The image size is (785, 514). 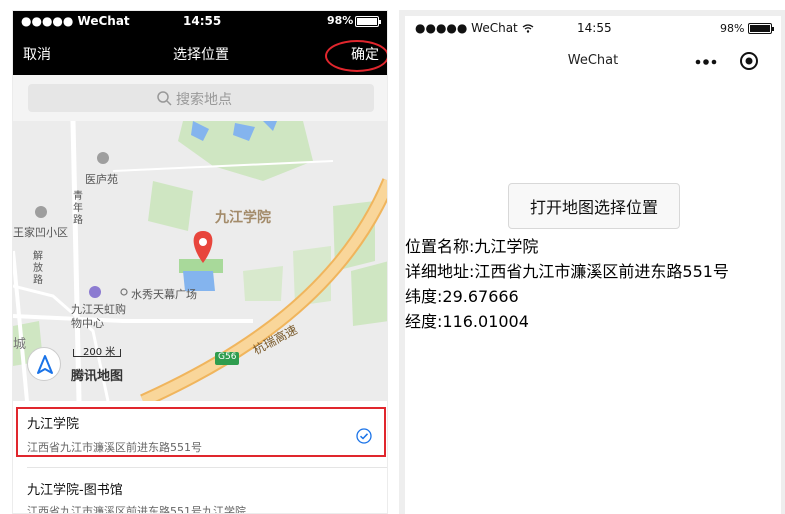 What do you see at coordinates (124, 292) in the screenshot?
I see `plaza-poi-icon` at bounding box center [124, 292].